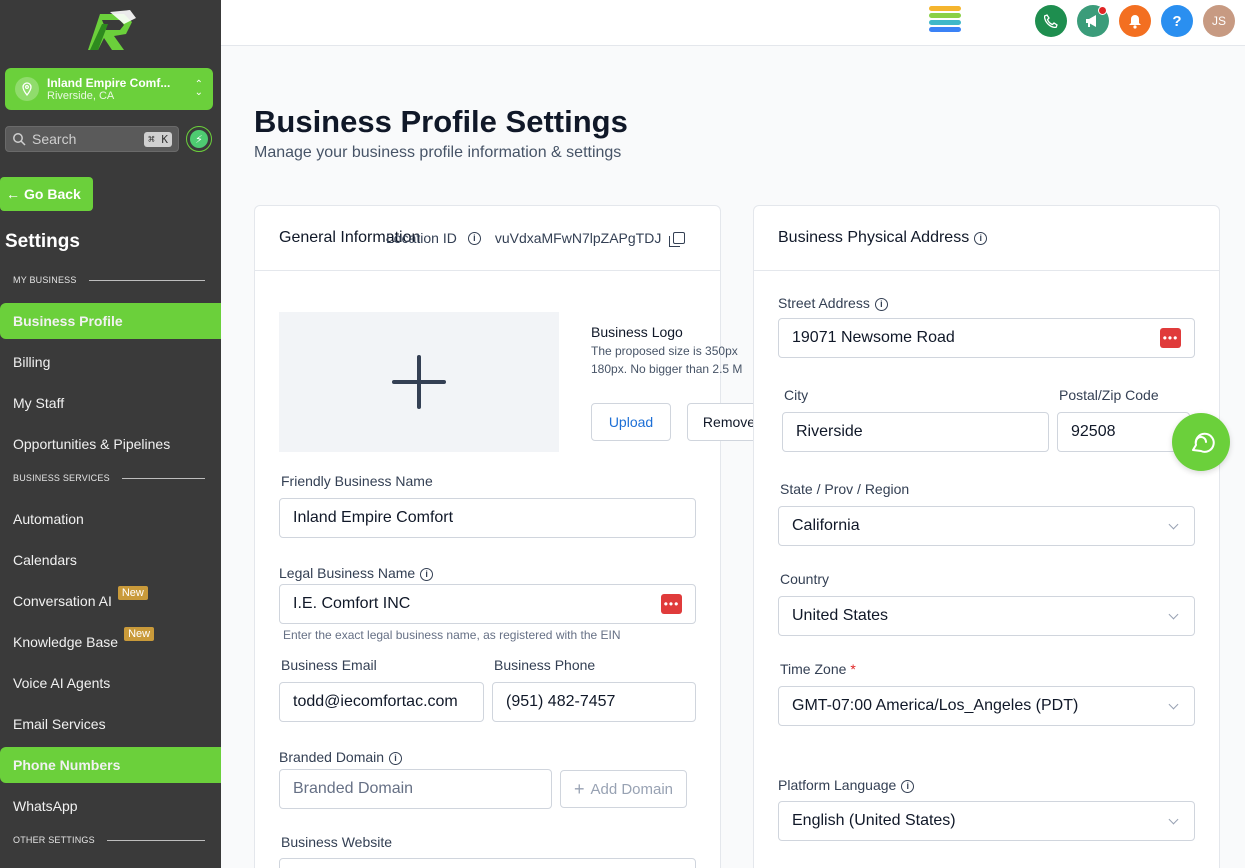  What do you see at coordinates (874, 820) in the screenshot?
I see `platform-language-value: English (United States)` at bounding box center [874, 820].